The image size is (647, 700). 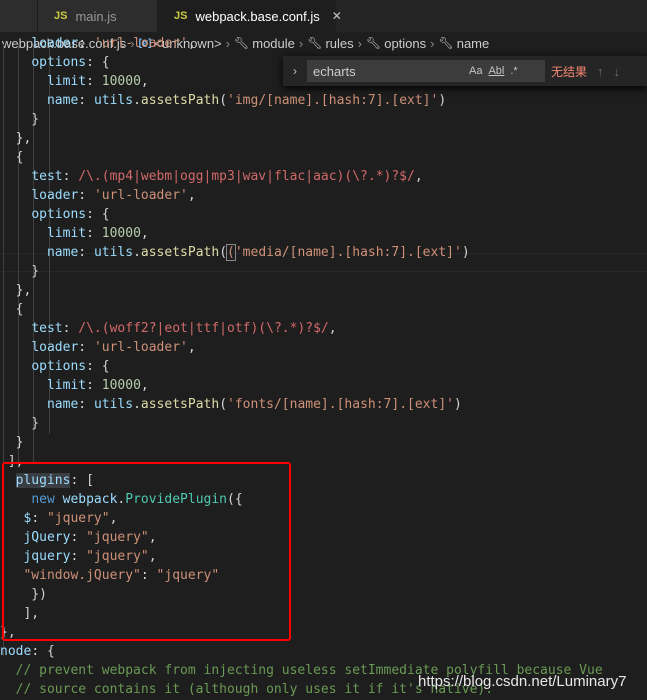 What do you see at coordinates (569, 71) in the screenshot?
I see `find-result-status: 无结果` at bounding box center [569, 71].